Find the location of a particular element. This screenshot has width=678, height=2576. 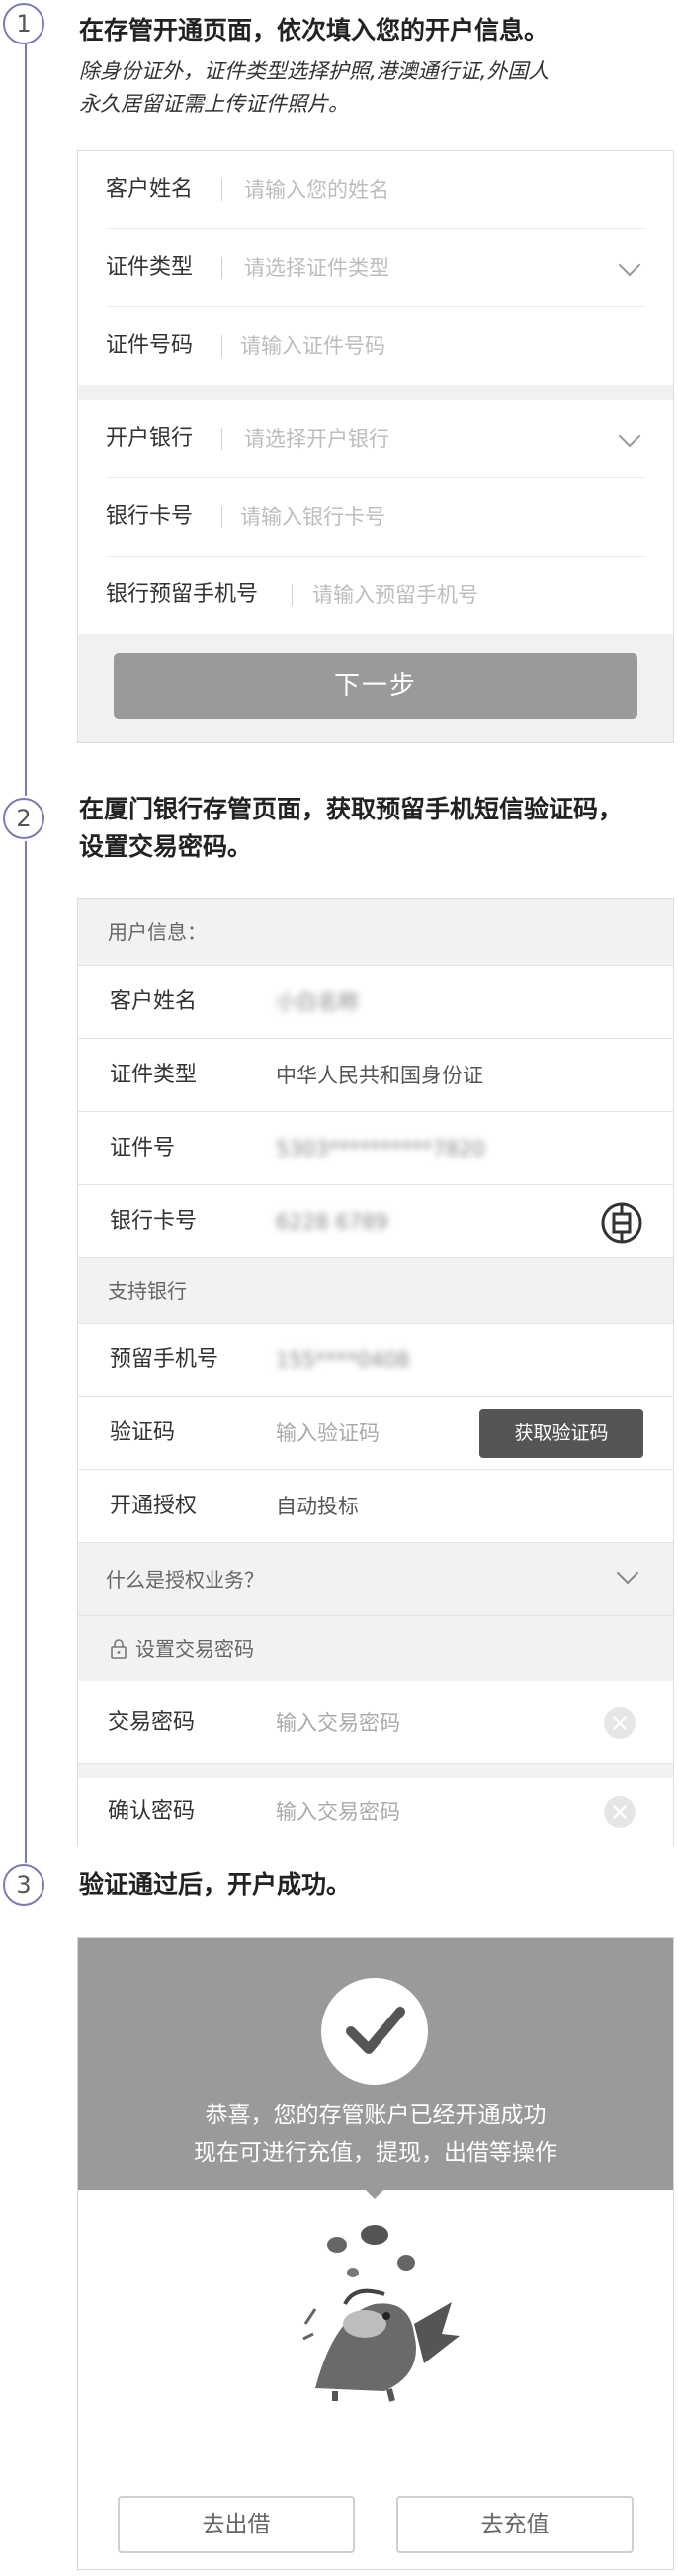

support-bank-link: 支持银行 is located at coordinates (375, 1291).